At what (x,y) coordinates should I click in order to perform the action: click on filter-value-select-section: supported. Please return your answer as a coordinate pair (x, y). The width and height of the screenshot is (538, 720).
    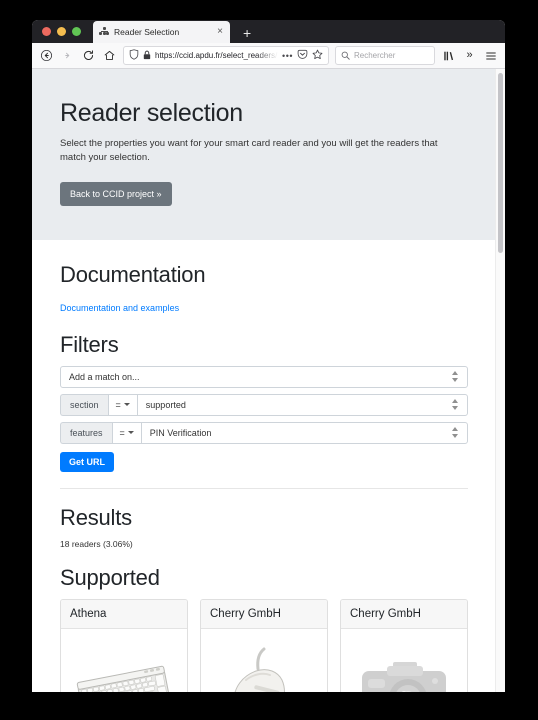
    Looking at the image, I should click on (302, 404).